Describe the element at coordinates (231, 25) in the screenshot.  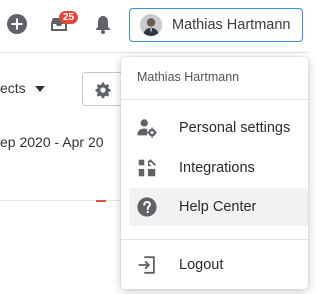
I see `user-name: Mathias Hartmann` at that location.